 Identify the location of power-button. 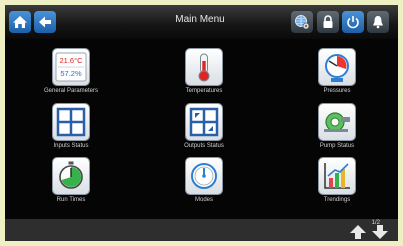
(353, 22).